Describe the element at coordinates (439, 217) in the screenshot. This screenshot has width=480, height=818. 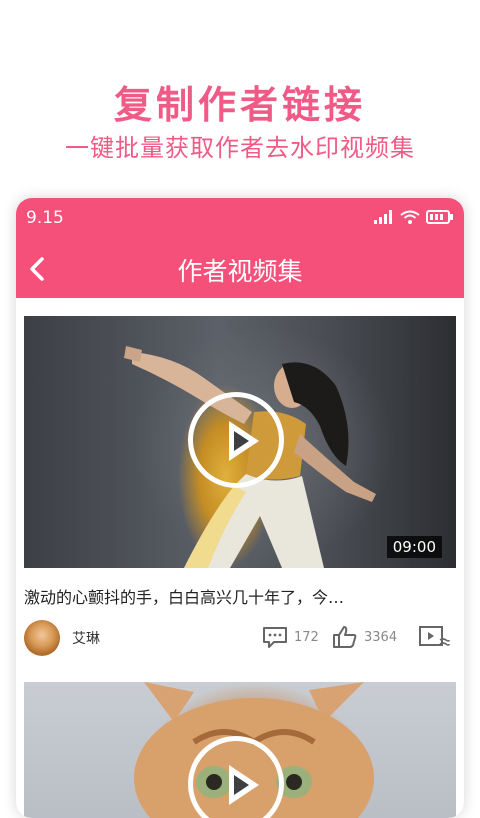
I see `battery-icon` at that location.